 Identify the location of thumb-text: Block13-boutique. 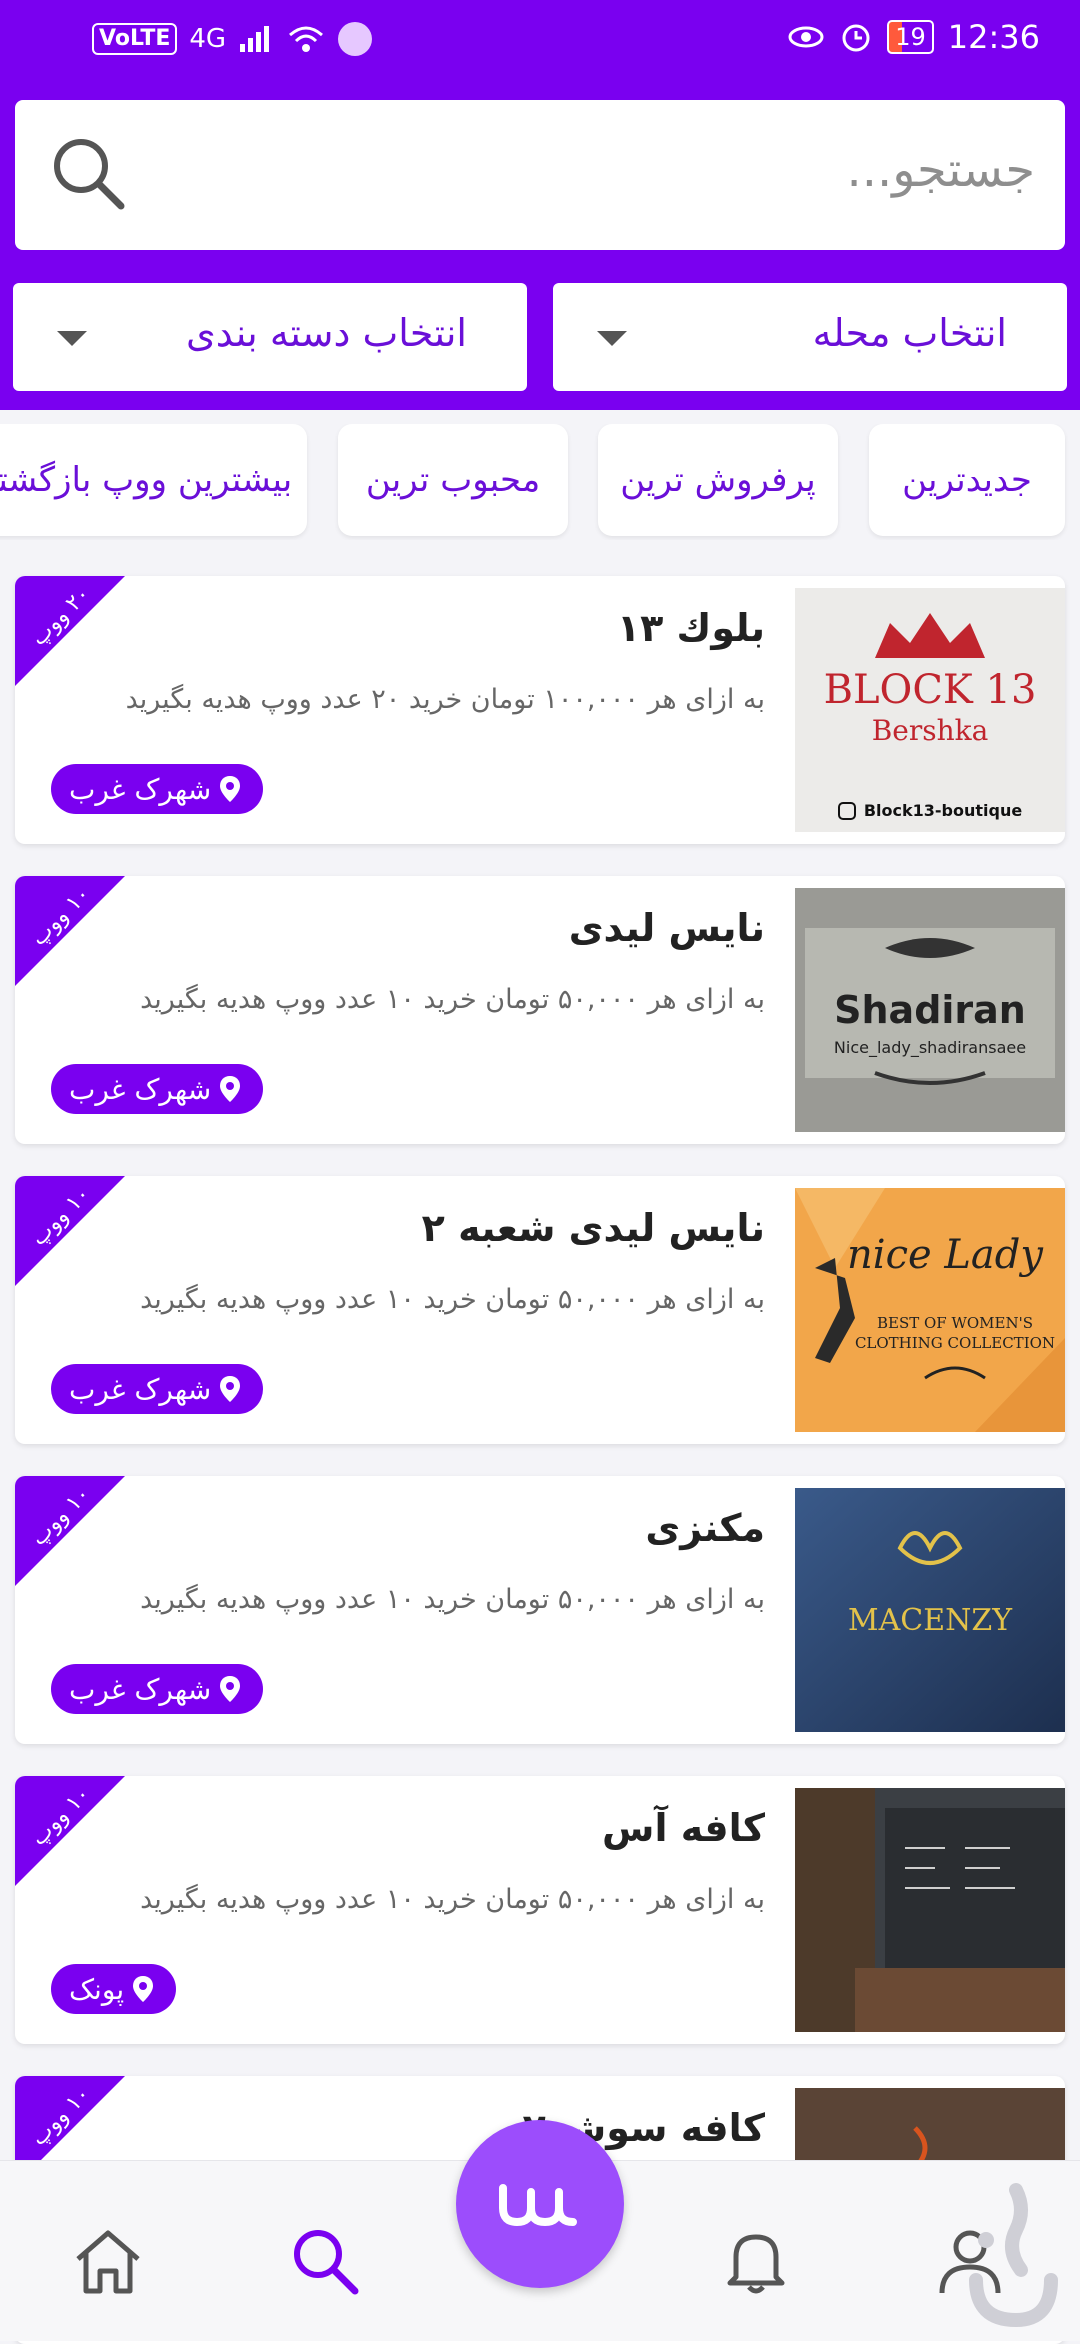
(943, 810).